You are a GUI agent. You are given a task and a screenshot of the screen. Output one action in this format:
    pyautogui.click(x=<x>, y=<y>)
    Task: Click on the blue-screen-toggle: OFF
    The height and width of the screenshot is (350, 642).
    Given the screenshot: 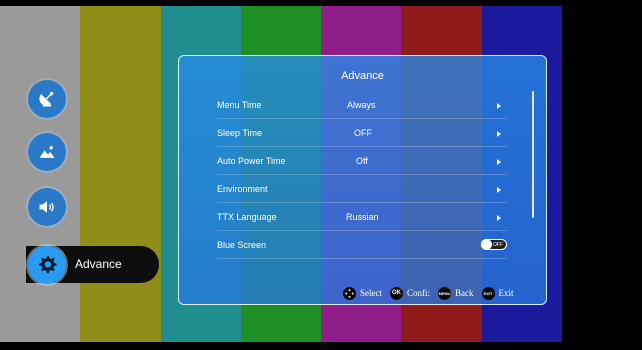 What is the action you would take?
    pyautogui.click(x=494, y=244)
    